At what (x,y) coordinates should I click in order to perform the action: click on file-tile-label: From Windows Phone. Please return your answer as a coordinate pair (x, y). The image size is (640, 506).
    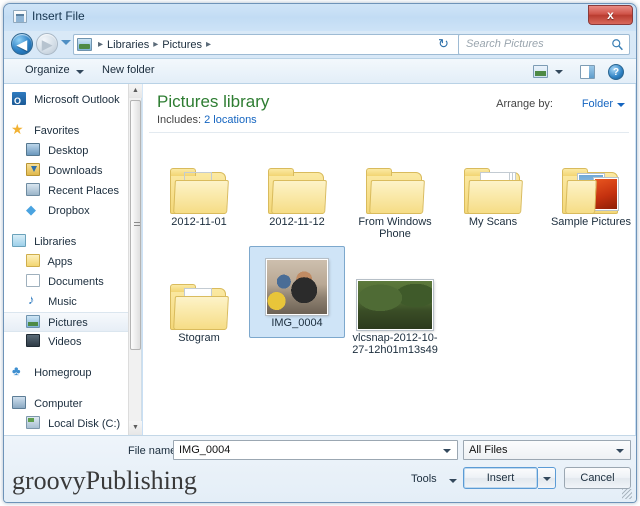
    Looking at the image, I should click on (395, 228).